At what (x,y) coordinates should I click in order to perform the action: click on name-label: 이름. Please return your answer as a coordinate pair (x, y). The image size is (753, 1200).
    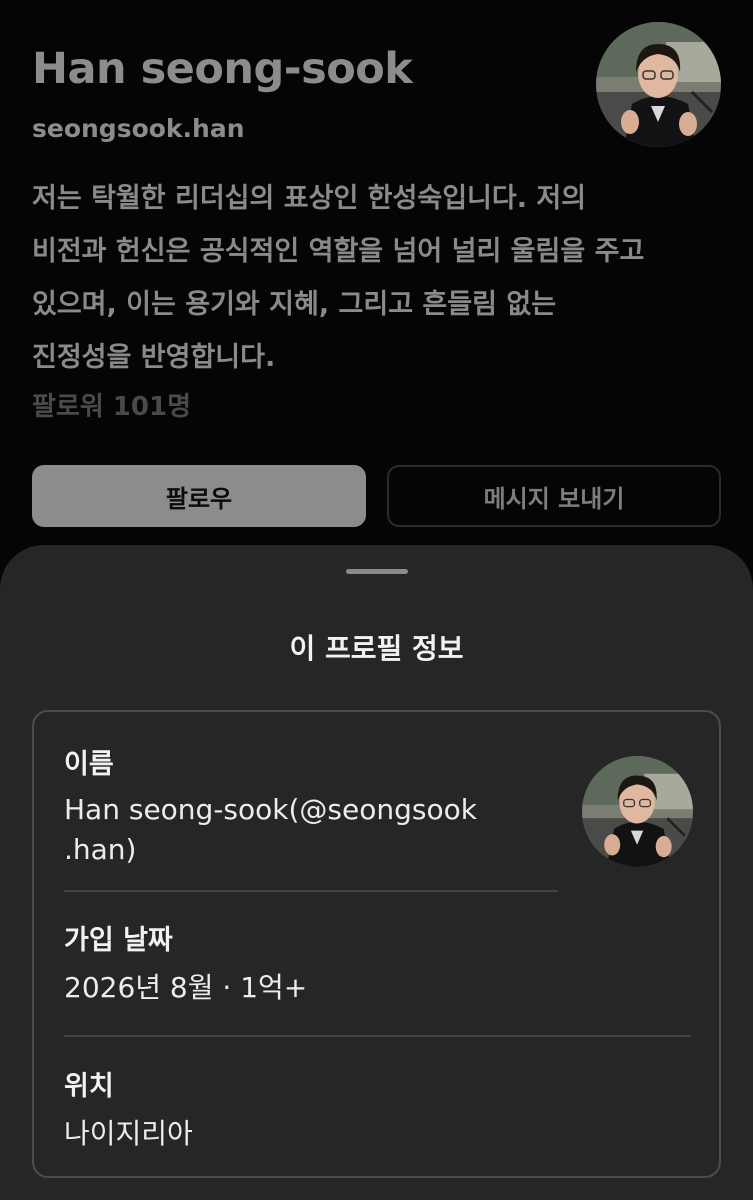
    Looking at the image, I should click on (89, 764).